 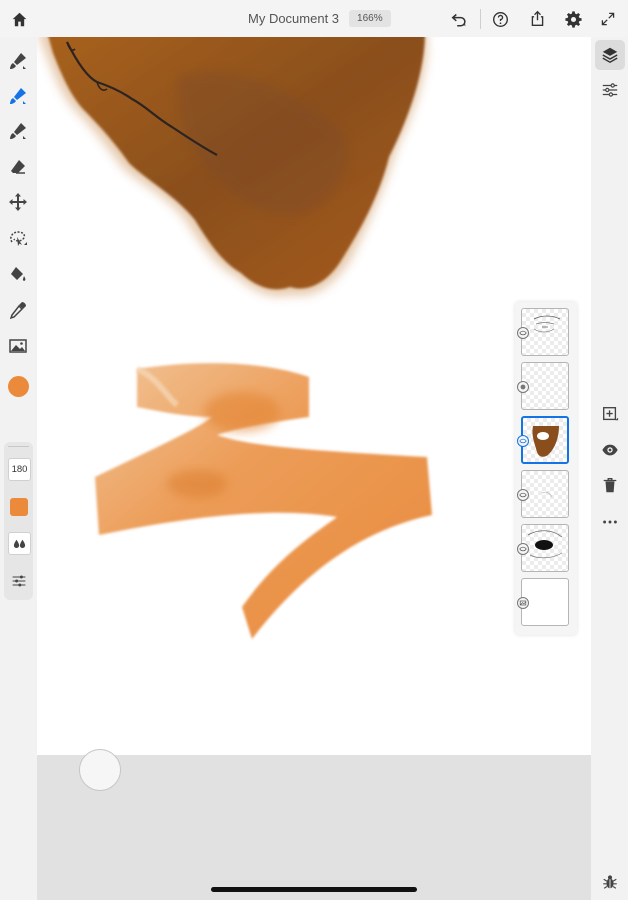 What do you see at coordinates (314, 889) in the screenshot?
I see `home-indicator` at bounding box center [314, 889].